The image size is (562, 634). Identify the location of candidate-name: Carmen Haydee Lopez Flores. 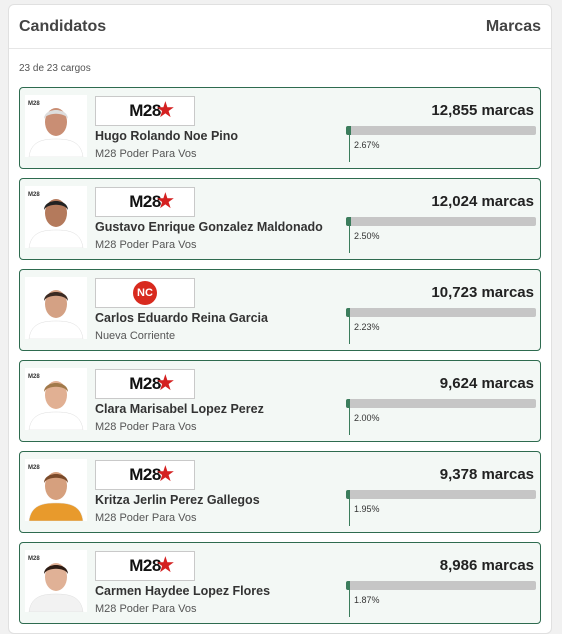
(183, 591).